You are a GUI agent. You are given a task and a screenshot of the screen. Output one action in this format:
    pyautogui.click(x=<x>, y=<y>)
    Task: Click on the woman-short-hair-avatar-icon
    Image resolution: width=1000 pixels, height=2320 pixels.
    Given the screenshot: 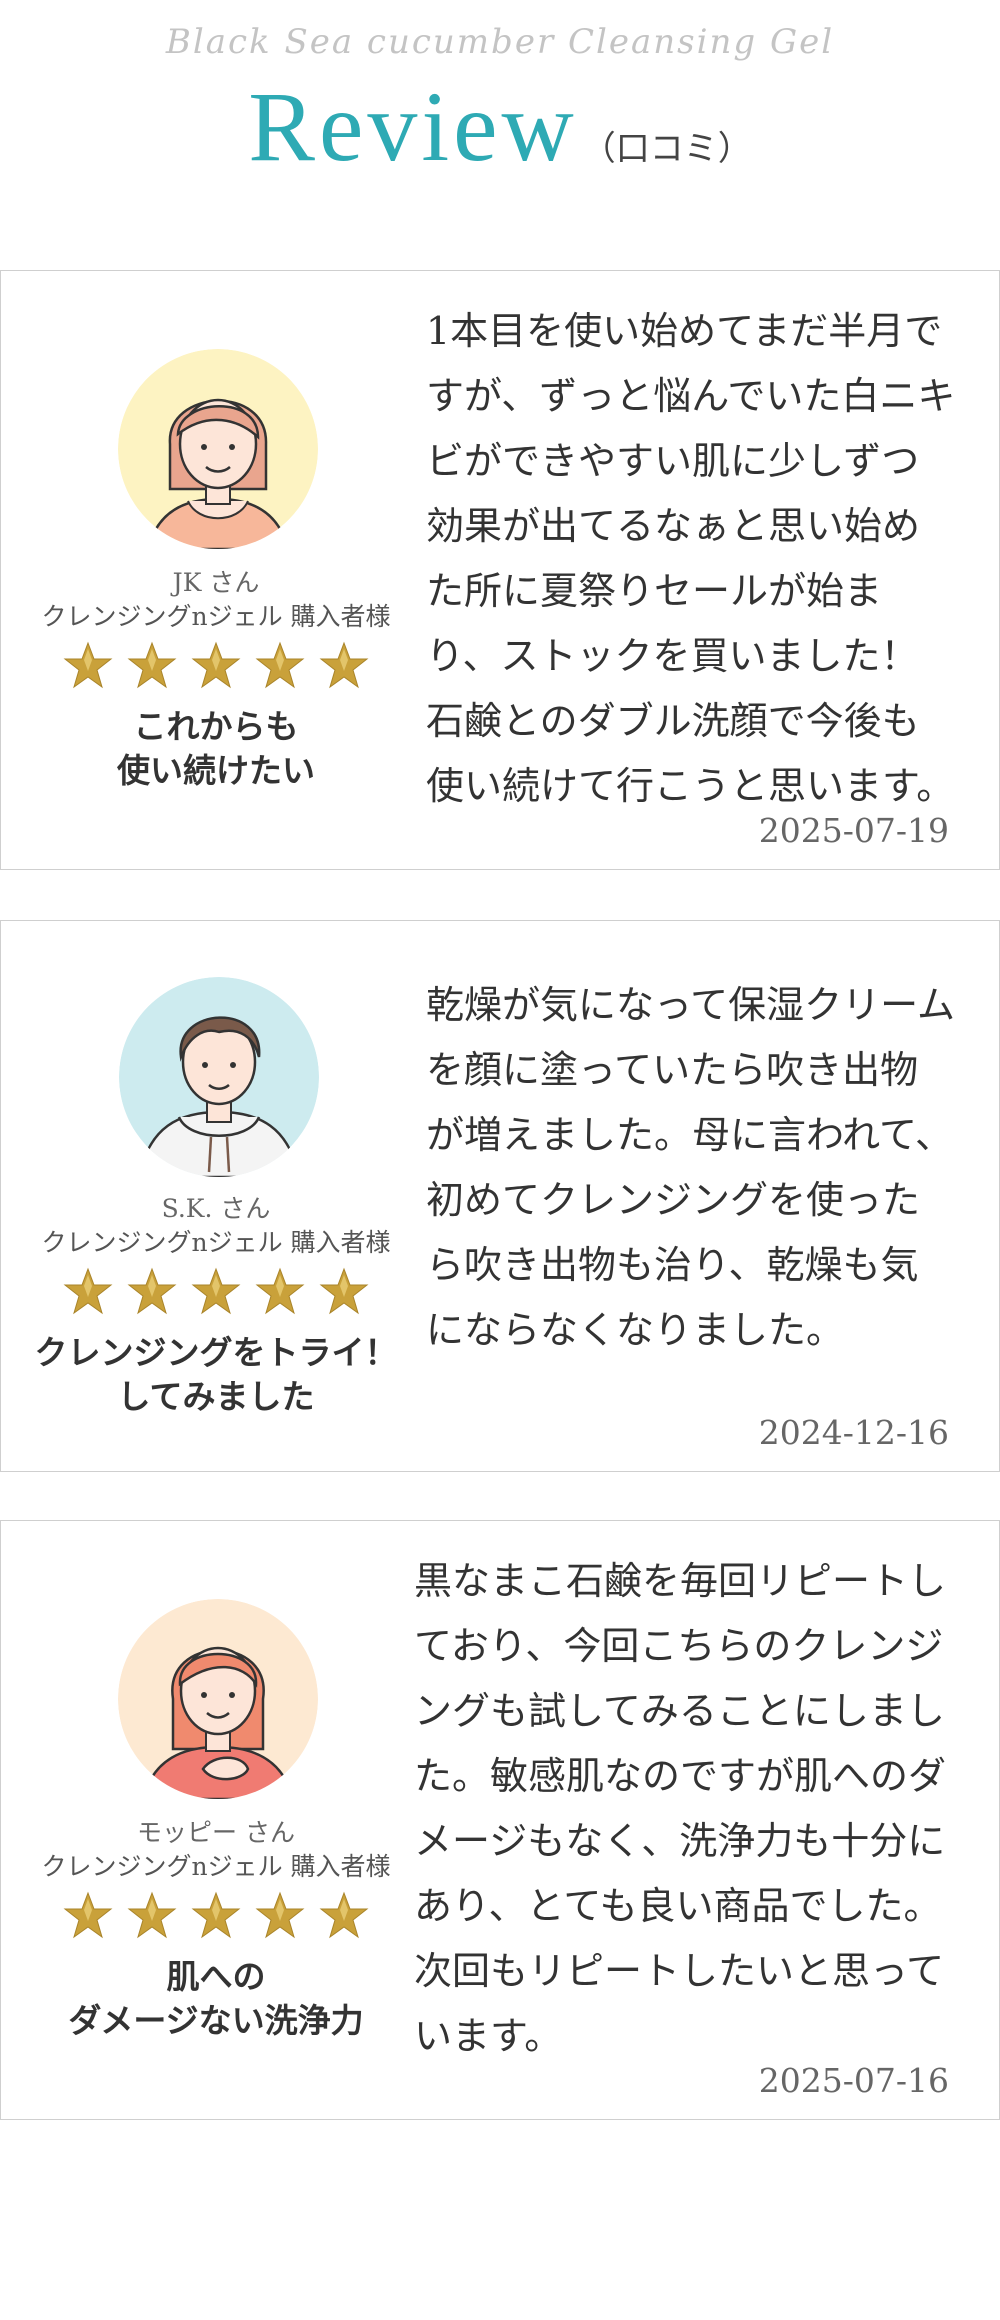 What is the action you would take?
    pyautogui.click(x=218, y=449)
    